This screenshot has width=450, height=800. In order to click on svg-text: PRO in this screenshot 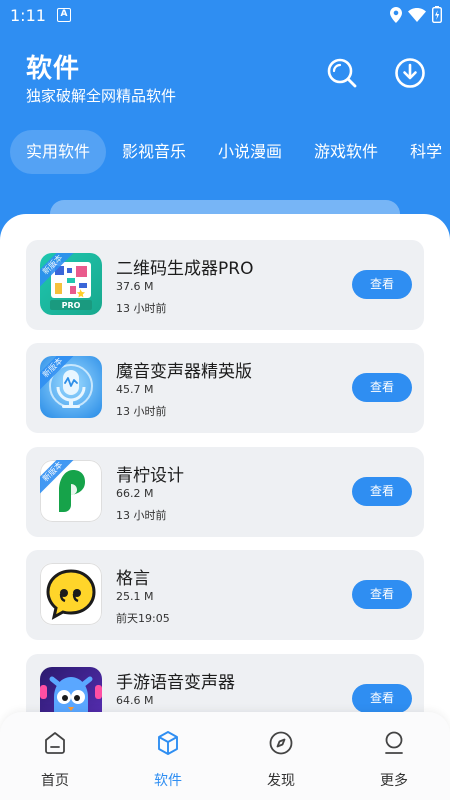, I will do `click(71, 305)`.